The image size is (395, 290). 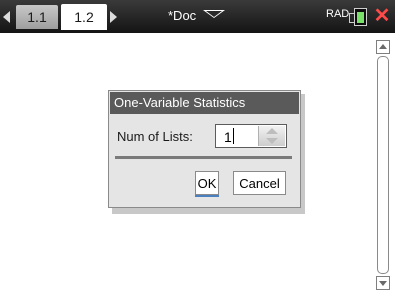 What do you see at coordinates (358, 17) in the screenshot?
I see `battery-icon` at bounding box center [358, 17].